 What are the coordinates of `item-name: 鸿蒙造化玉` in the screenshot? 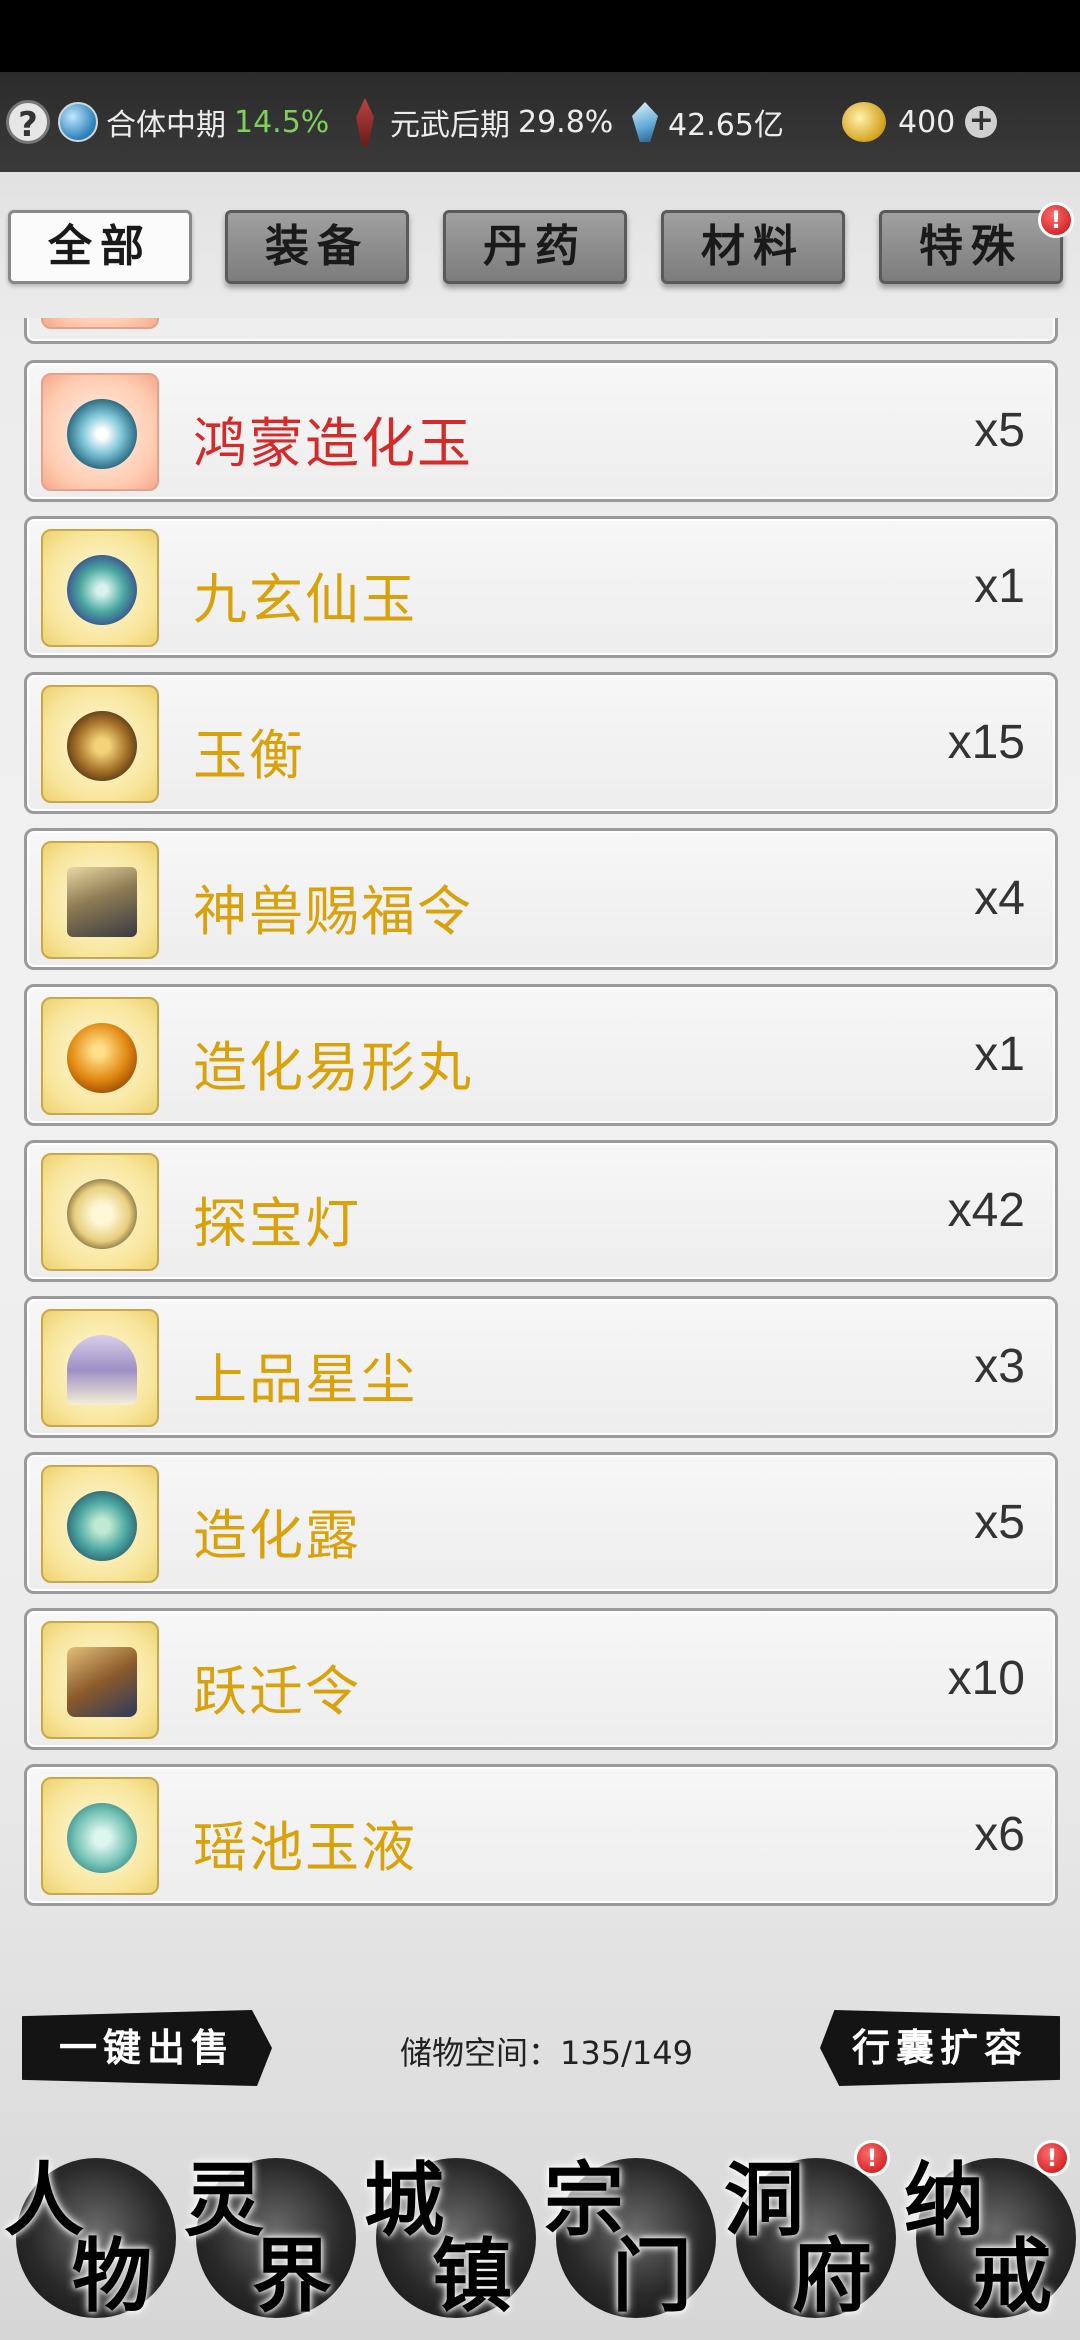 It's located at (333, 443).